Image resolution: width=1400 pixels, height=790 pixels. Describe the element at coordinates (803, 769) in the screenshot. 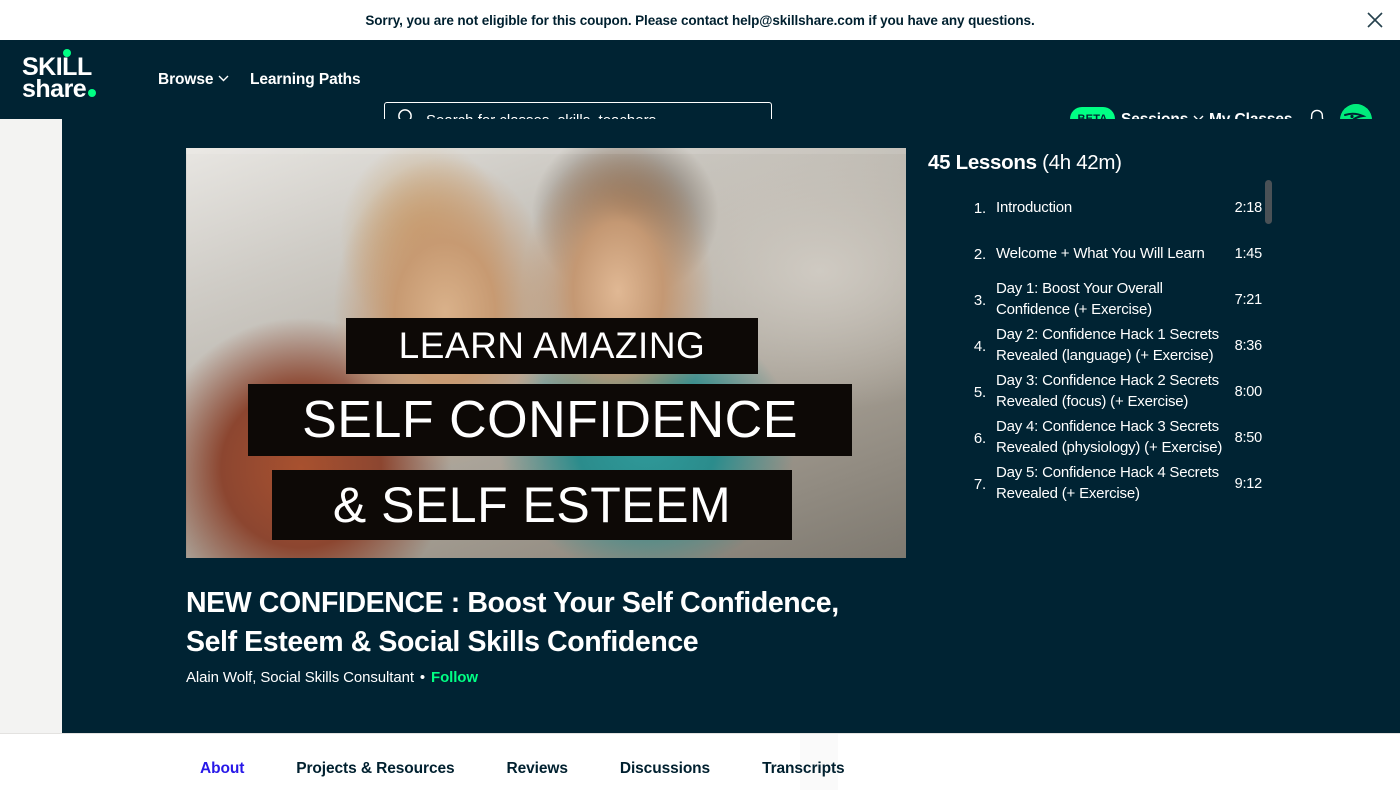

I see `tab-transcripts: Transcripts` at that location.